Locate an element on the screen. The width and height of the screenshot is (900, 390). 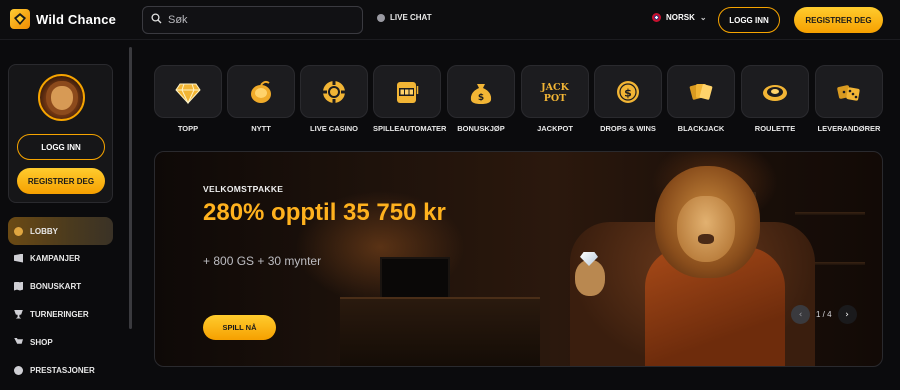
map-icon is located at coordinates (18, 286).